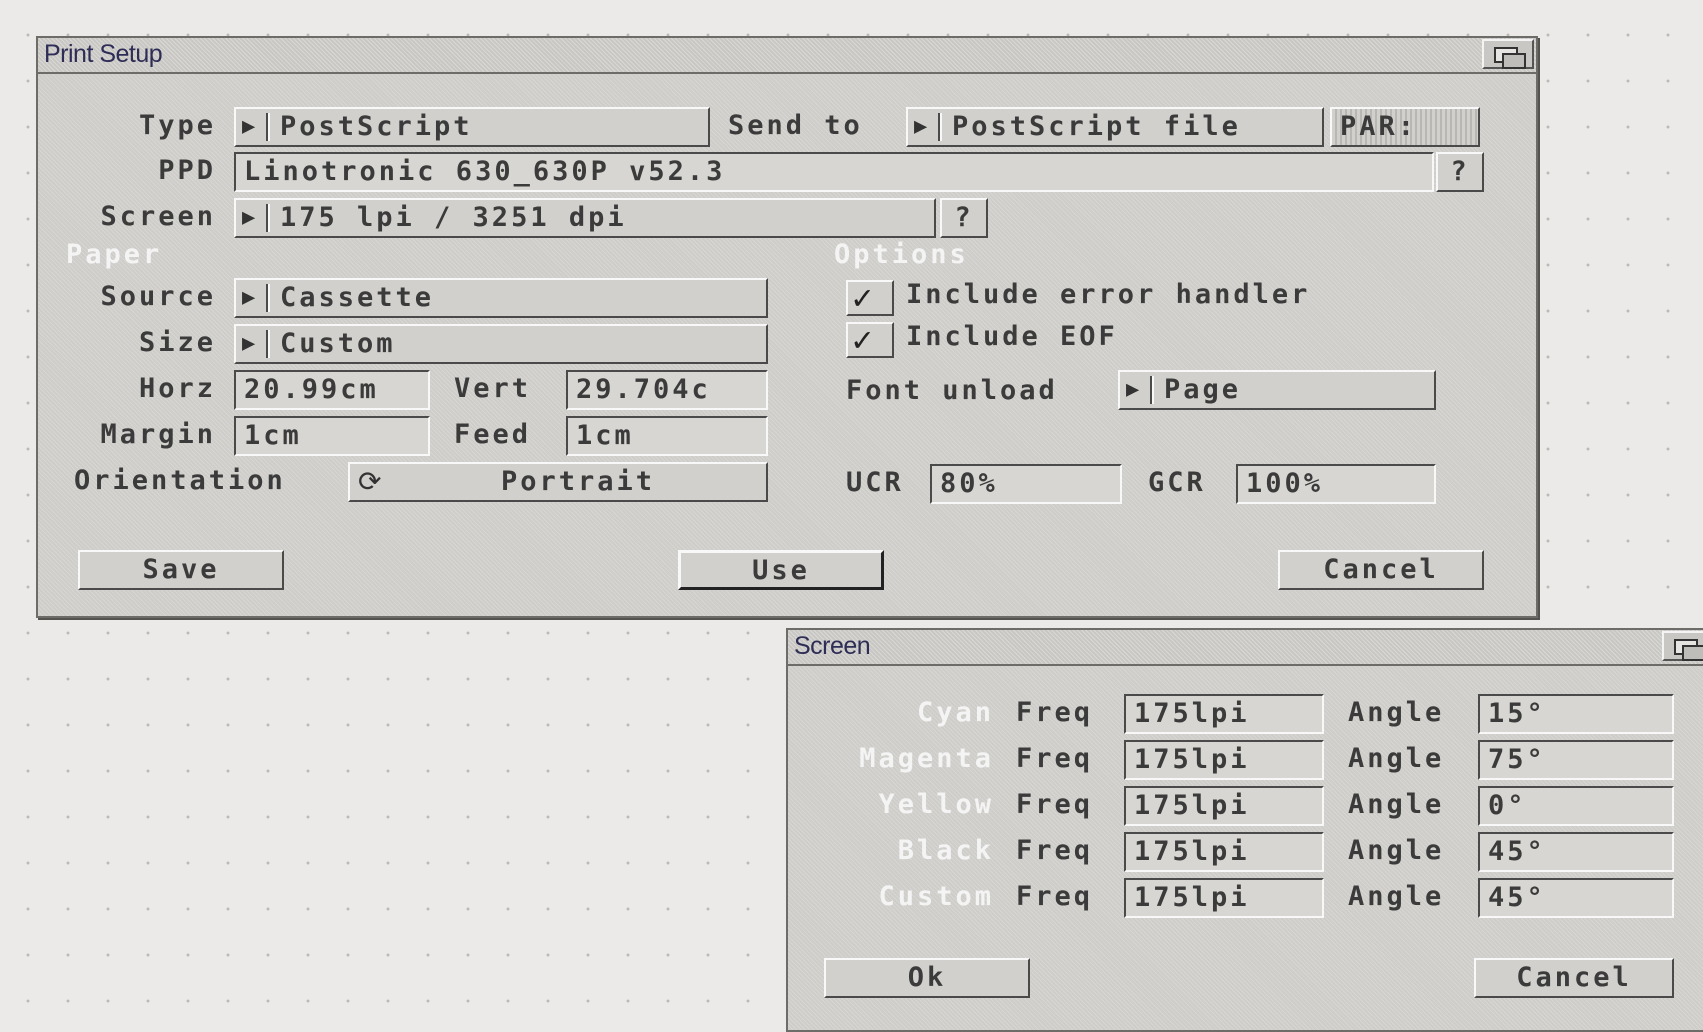 This screenshot has width=1703, height=1032. I want to click on ucr-label: UCR, so click(875, 482).